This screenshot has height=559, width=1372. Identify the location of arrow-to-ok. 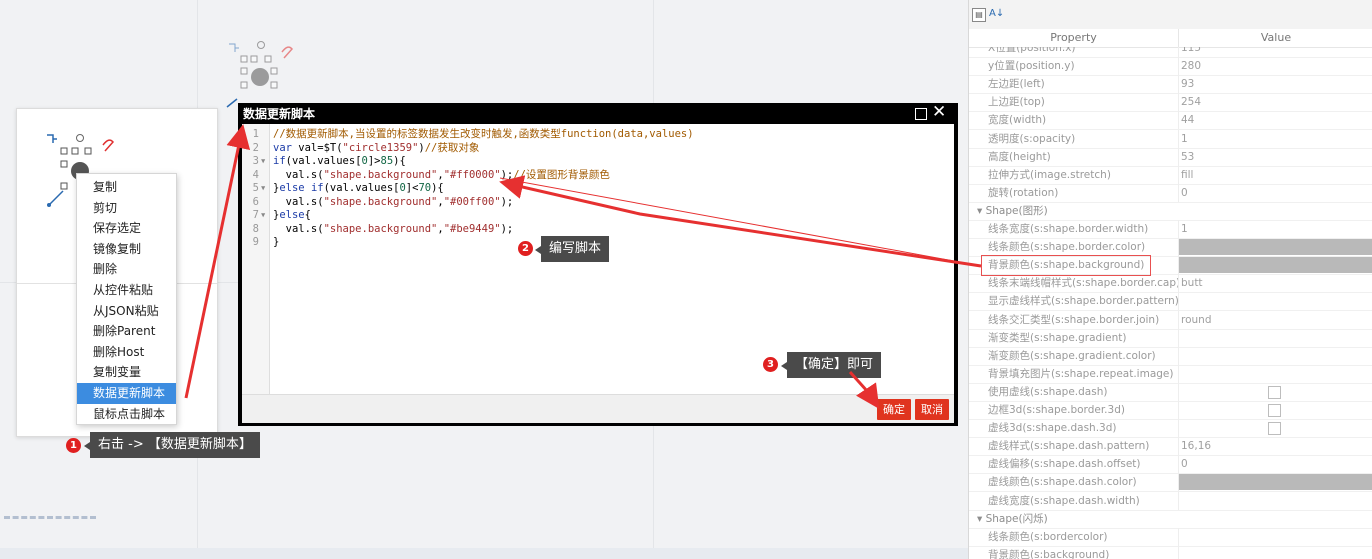
(864, 389).